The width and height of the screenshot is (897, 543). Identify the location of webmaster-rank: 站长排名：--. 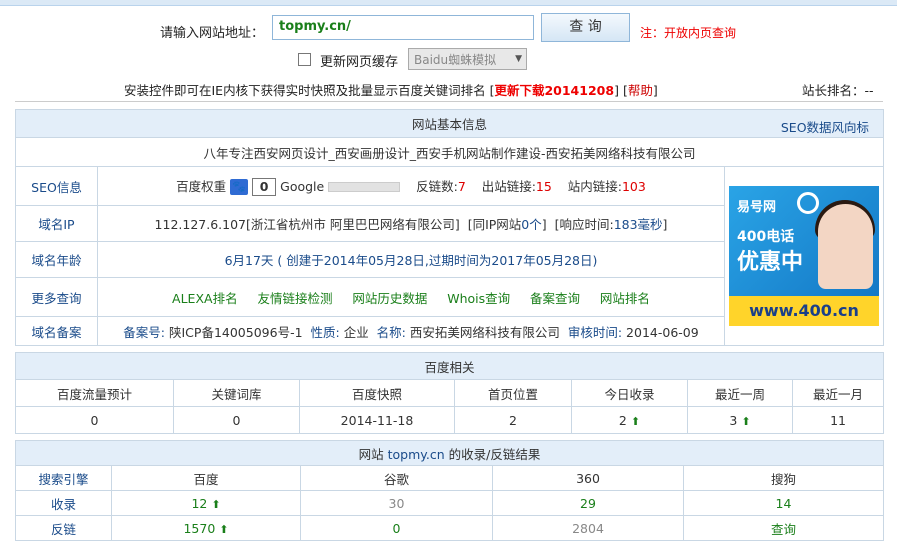
(838, 90).